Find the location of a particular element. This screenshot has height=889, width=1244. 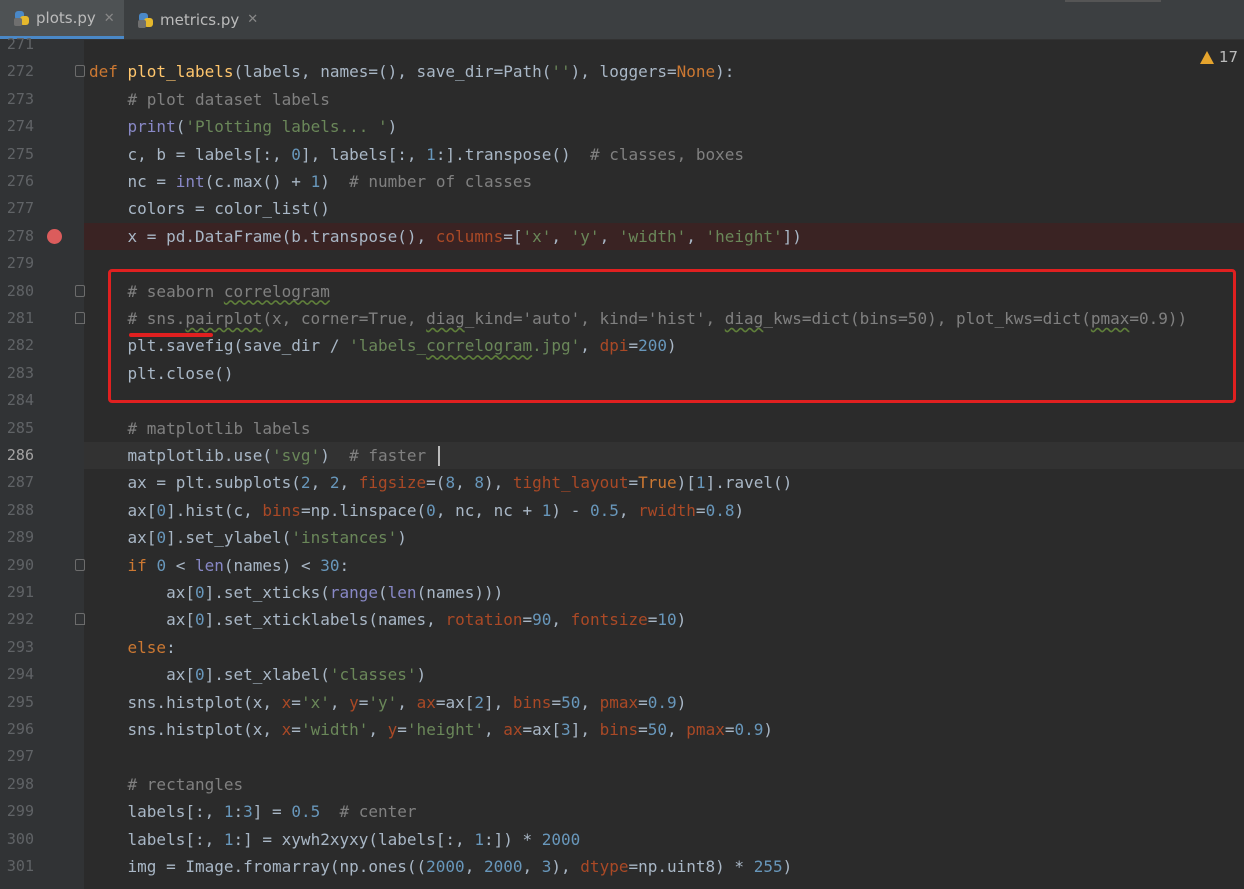

code-line: 285 # matplotlib labels is located at coordinates (622, 428).